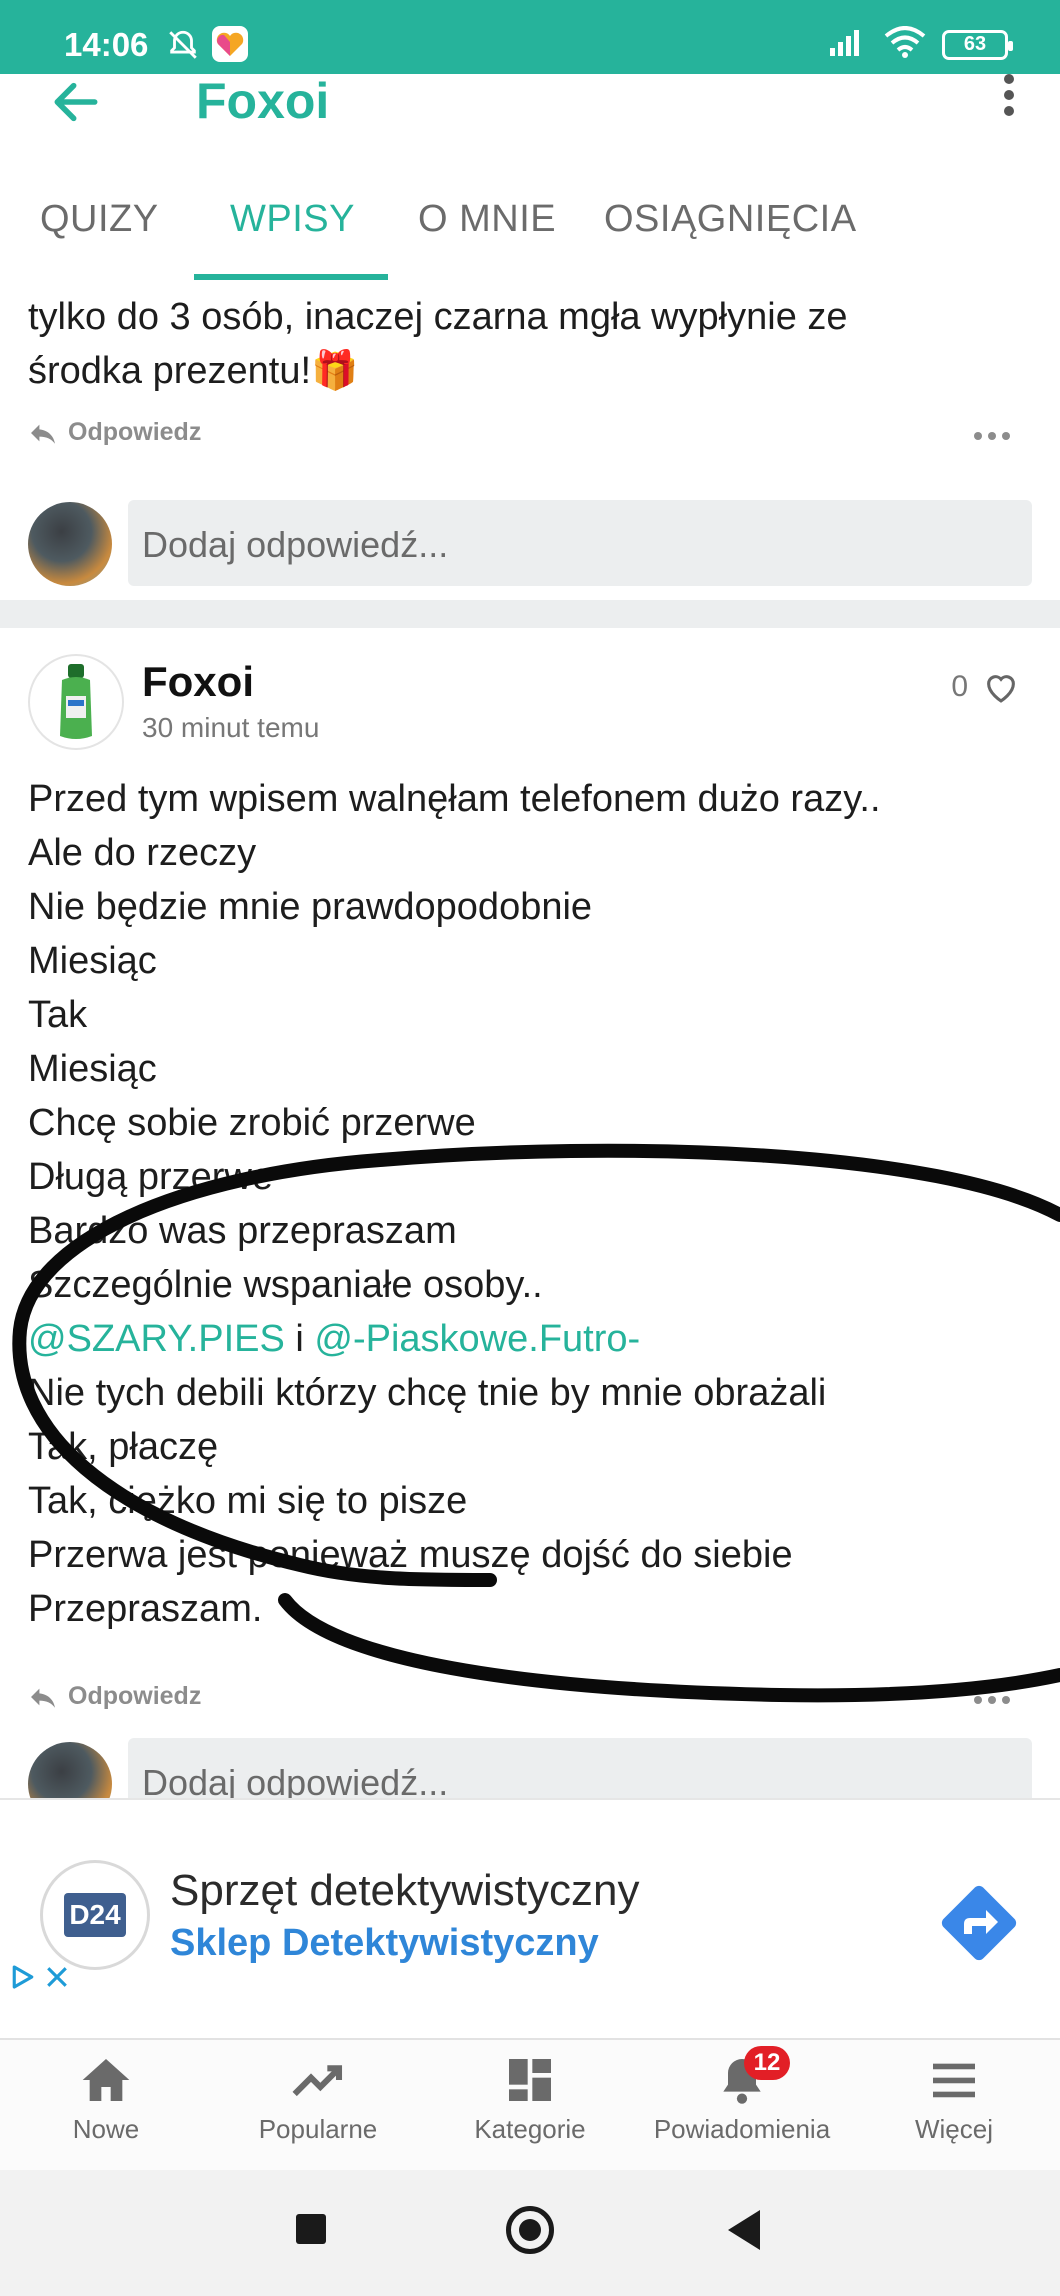  Describe the element at coordinates (76, 104) in the screenshot. I see `back-arrow-icon` at that location.